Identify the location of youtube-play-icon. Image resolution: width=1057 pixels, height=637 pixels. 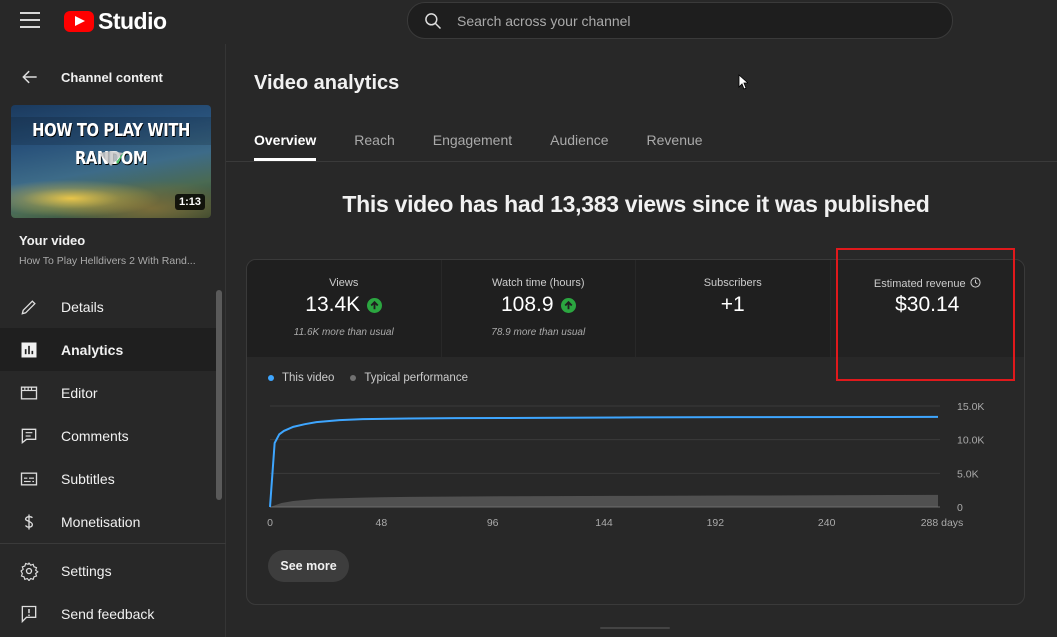
(79, 21).